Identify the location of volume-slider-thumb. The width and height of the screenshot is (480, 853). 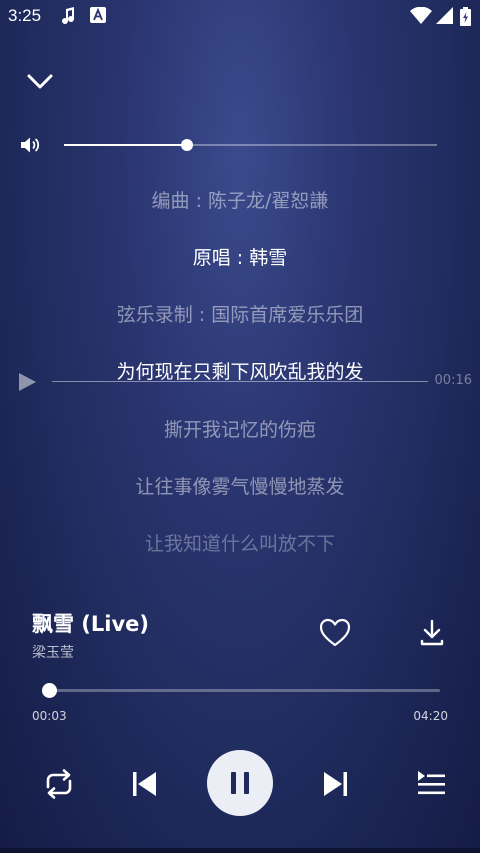
(187, 145).